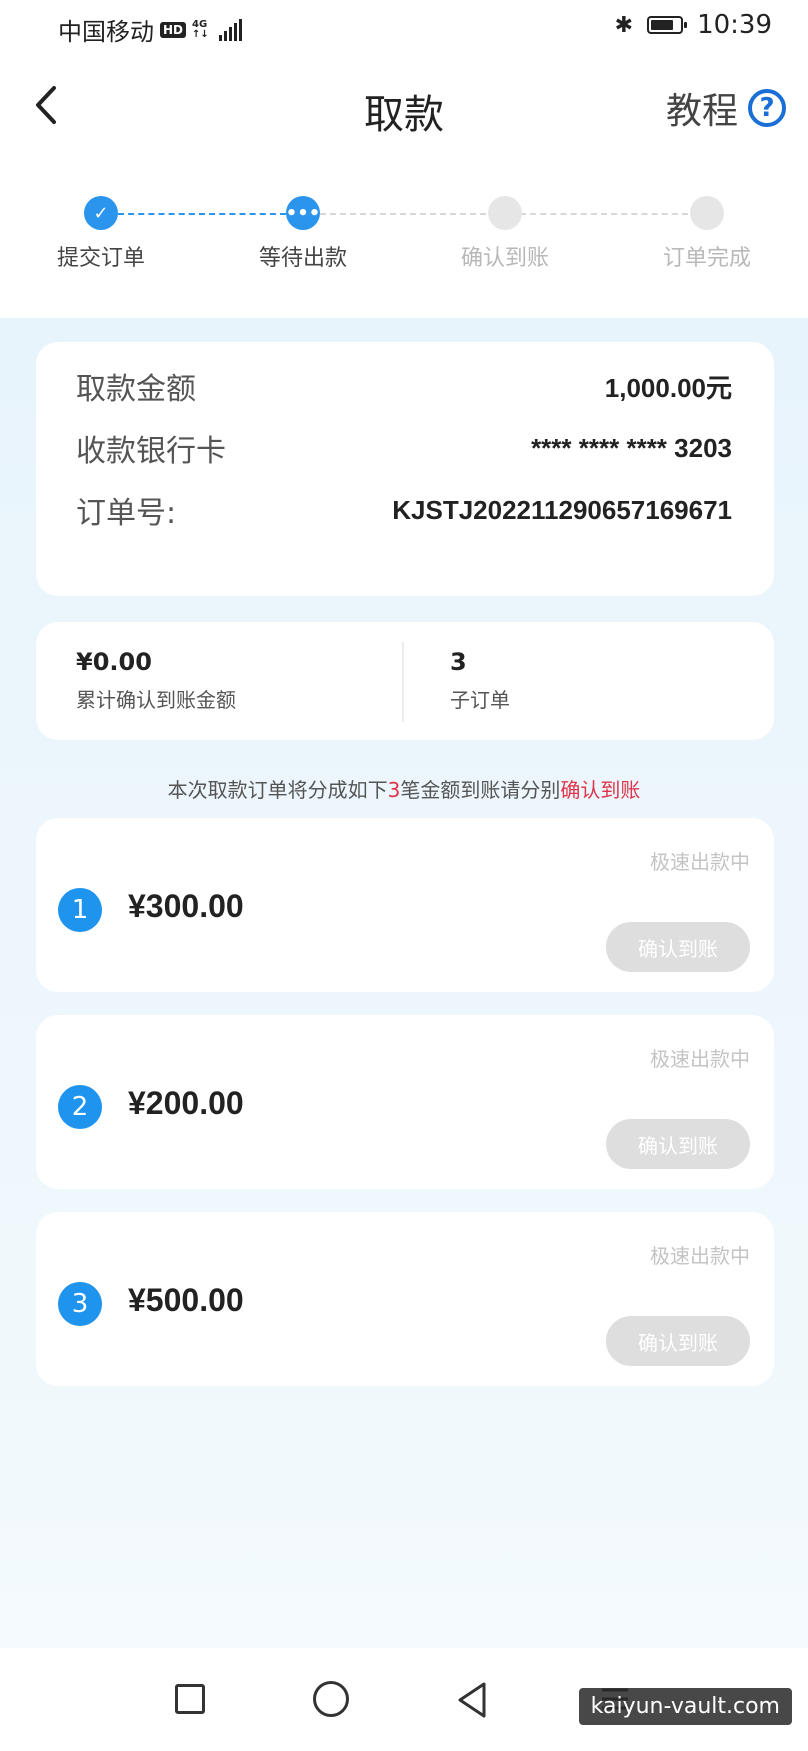 The width and height of the screenshot is (808, 1751). What do you see at coordinates (114, 662) in the screenshot?
I see `confirmed-amount-value: ¥0.00` at bounding box center [114, 662].